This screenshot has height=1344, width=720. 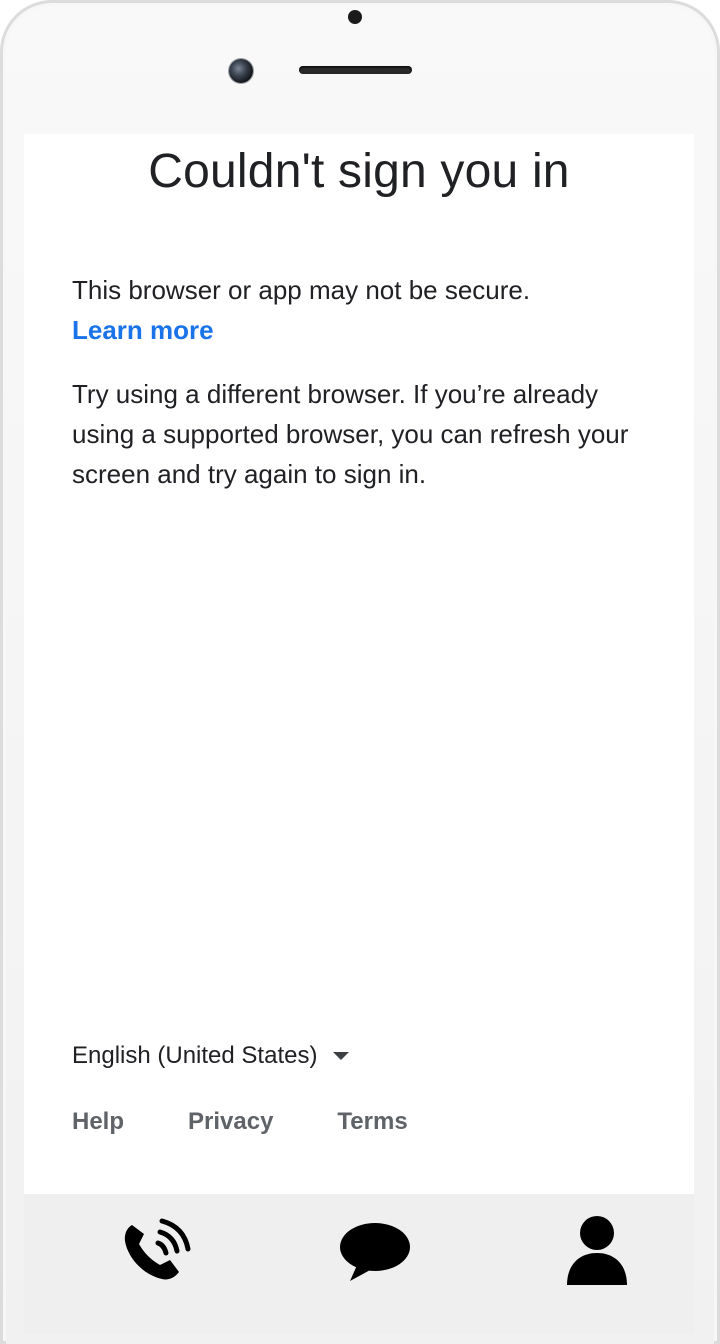 I want to click on terms-link: Terms, so click(x=372, y=1122).